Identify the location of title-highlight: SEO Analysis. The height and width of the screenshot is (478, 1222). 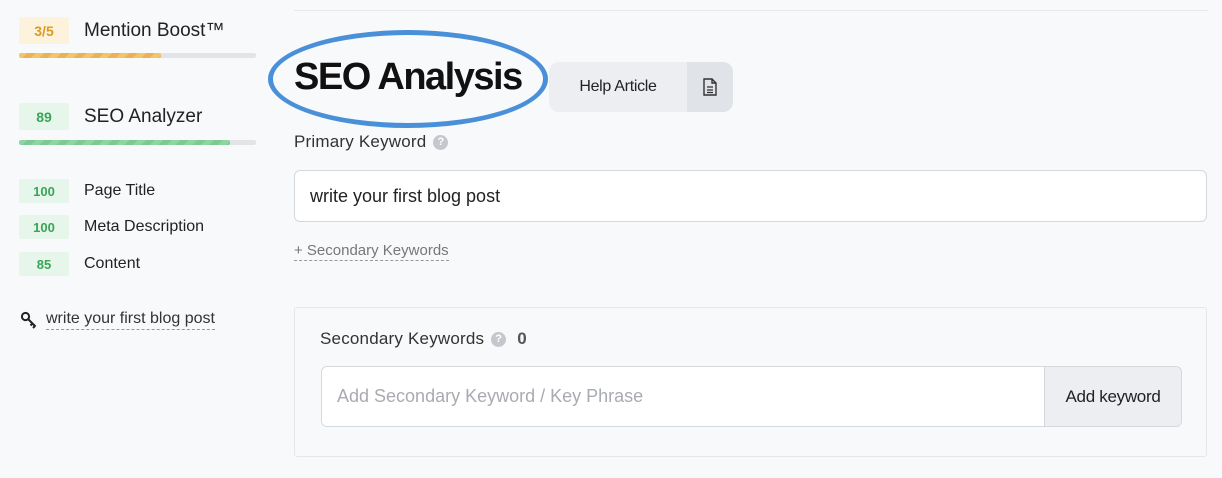
(408, 79).